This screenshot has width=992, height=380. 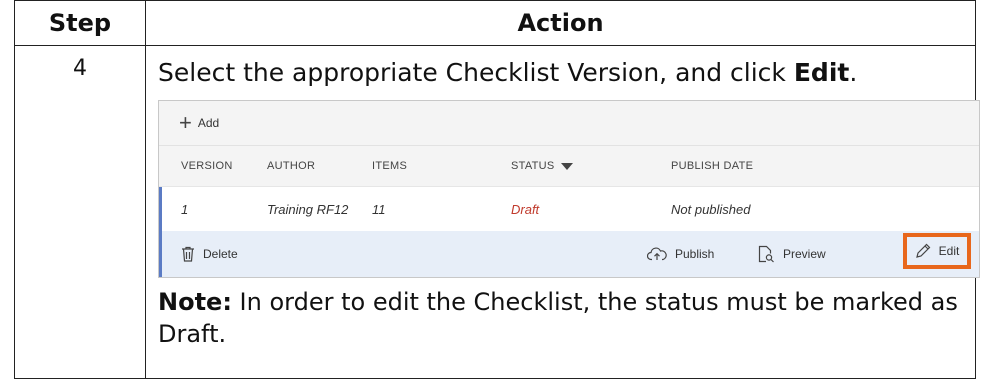 What do you see at coordinates (569, 209) in the screenshot?
I see `table-row-version-1: 1 Training RF12 11 Draft Not published` at bounding box center [569, 209].